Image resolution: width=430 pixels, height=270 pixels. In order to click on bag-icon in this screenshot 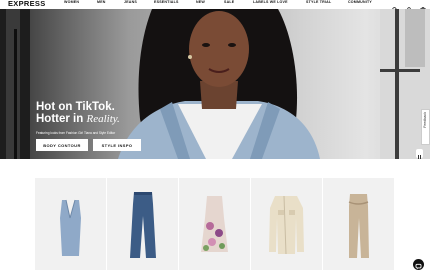, I will do `click(423, 7)`.